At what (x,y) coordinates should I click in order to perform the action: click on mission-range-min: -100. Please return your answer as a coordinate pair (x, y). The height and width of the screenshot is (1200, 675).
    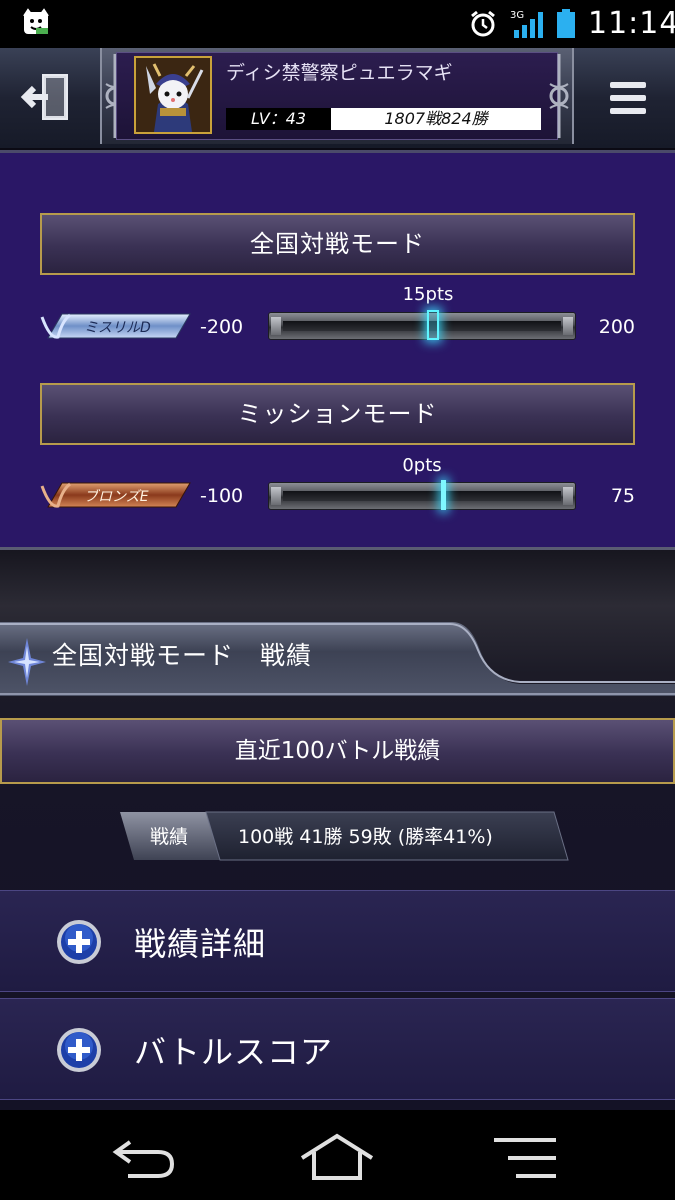
    Looking at the image, I should click on (222, 496).